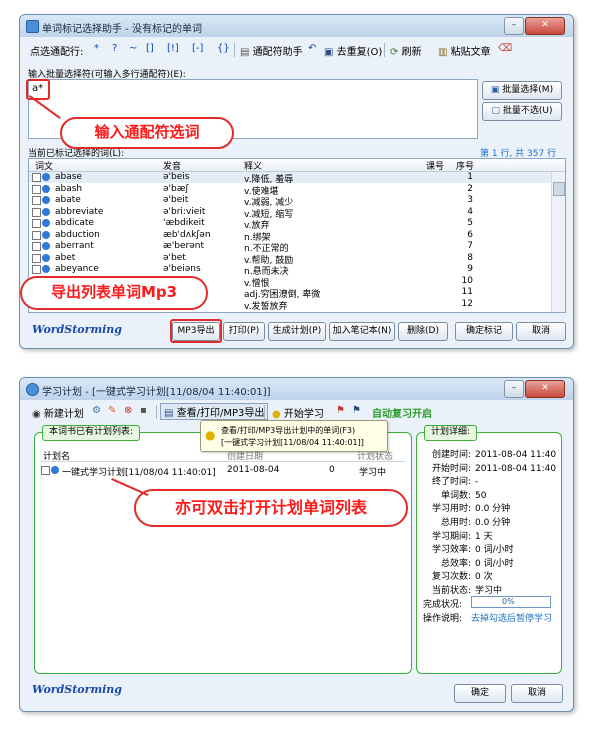 This screenshot has height=732, width=597. Describe the element at coordinates (545, 26) in the screenshot. I see `close-button: ✕` at that location.